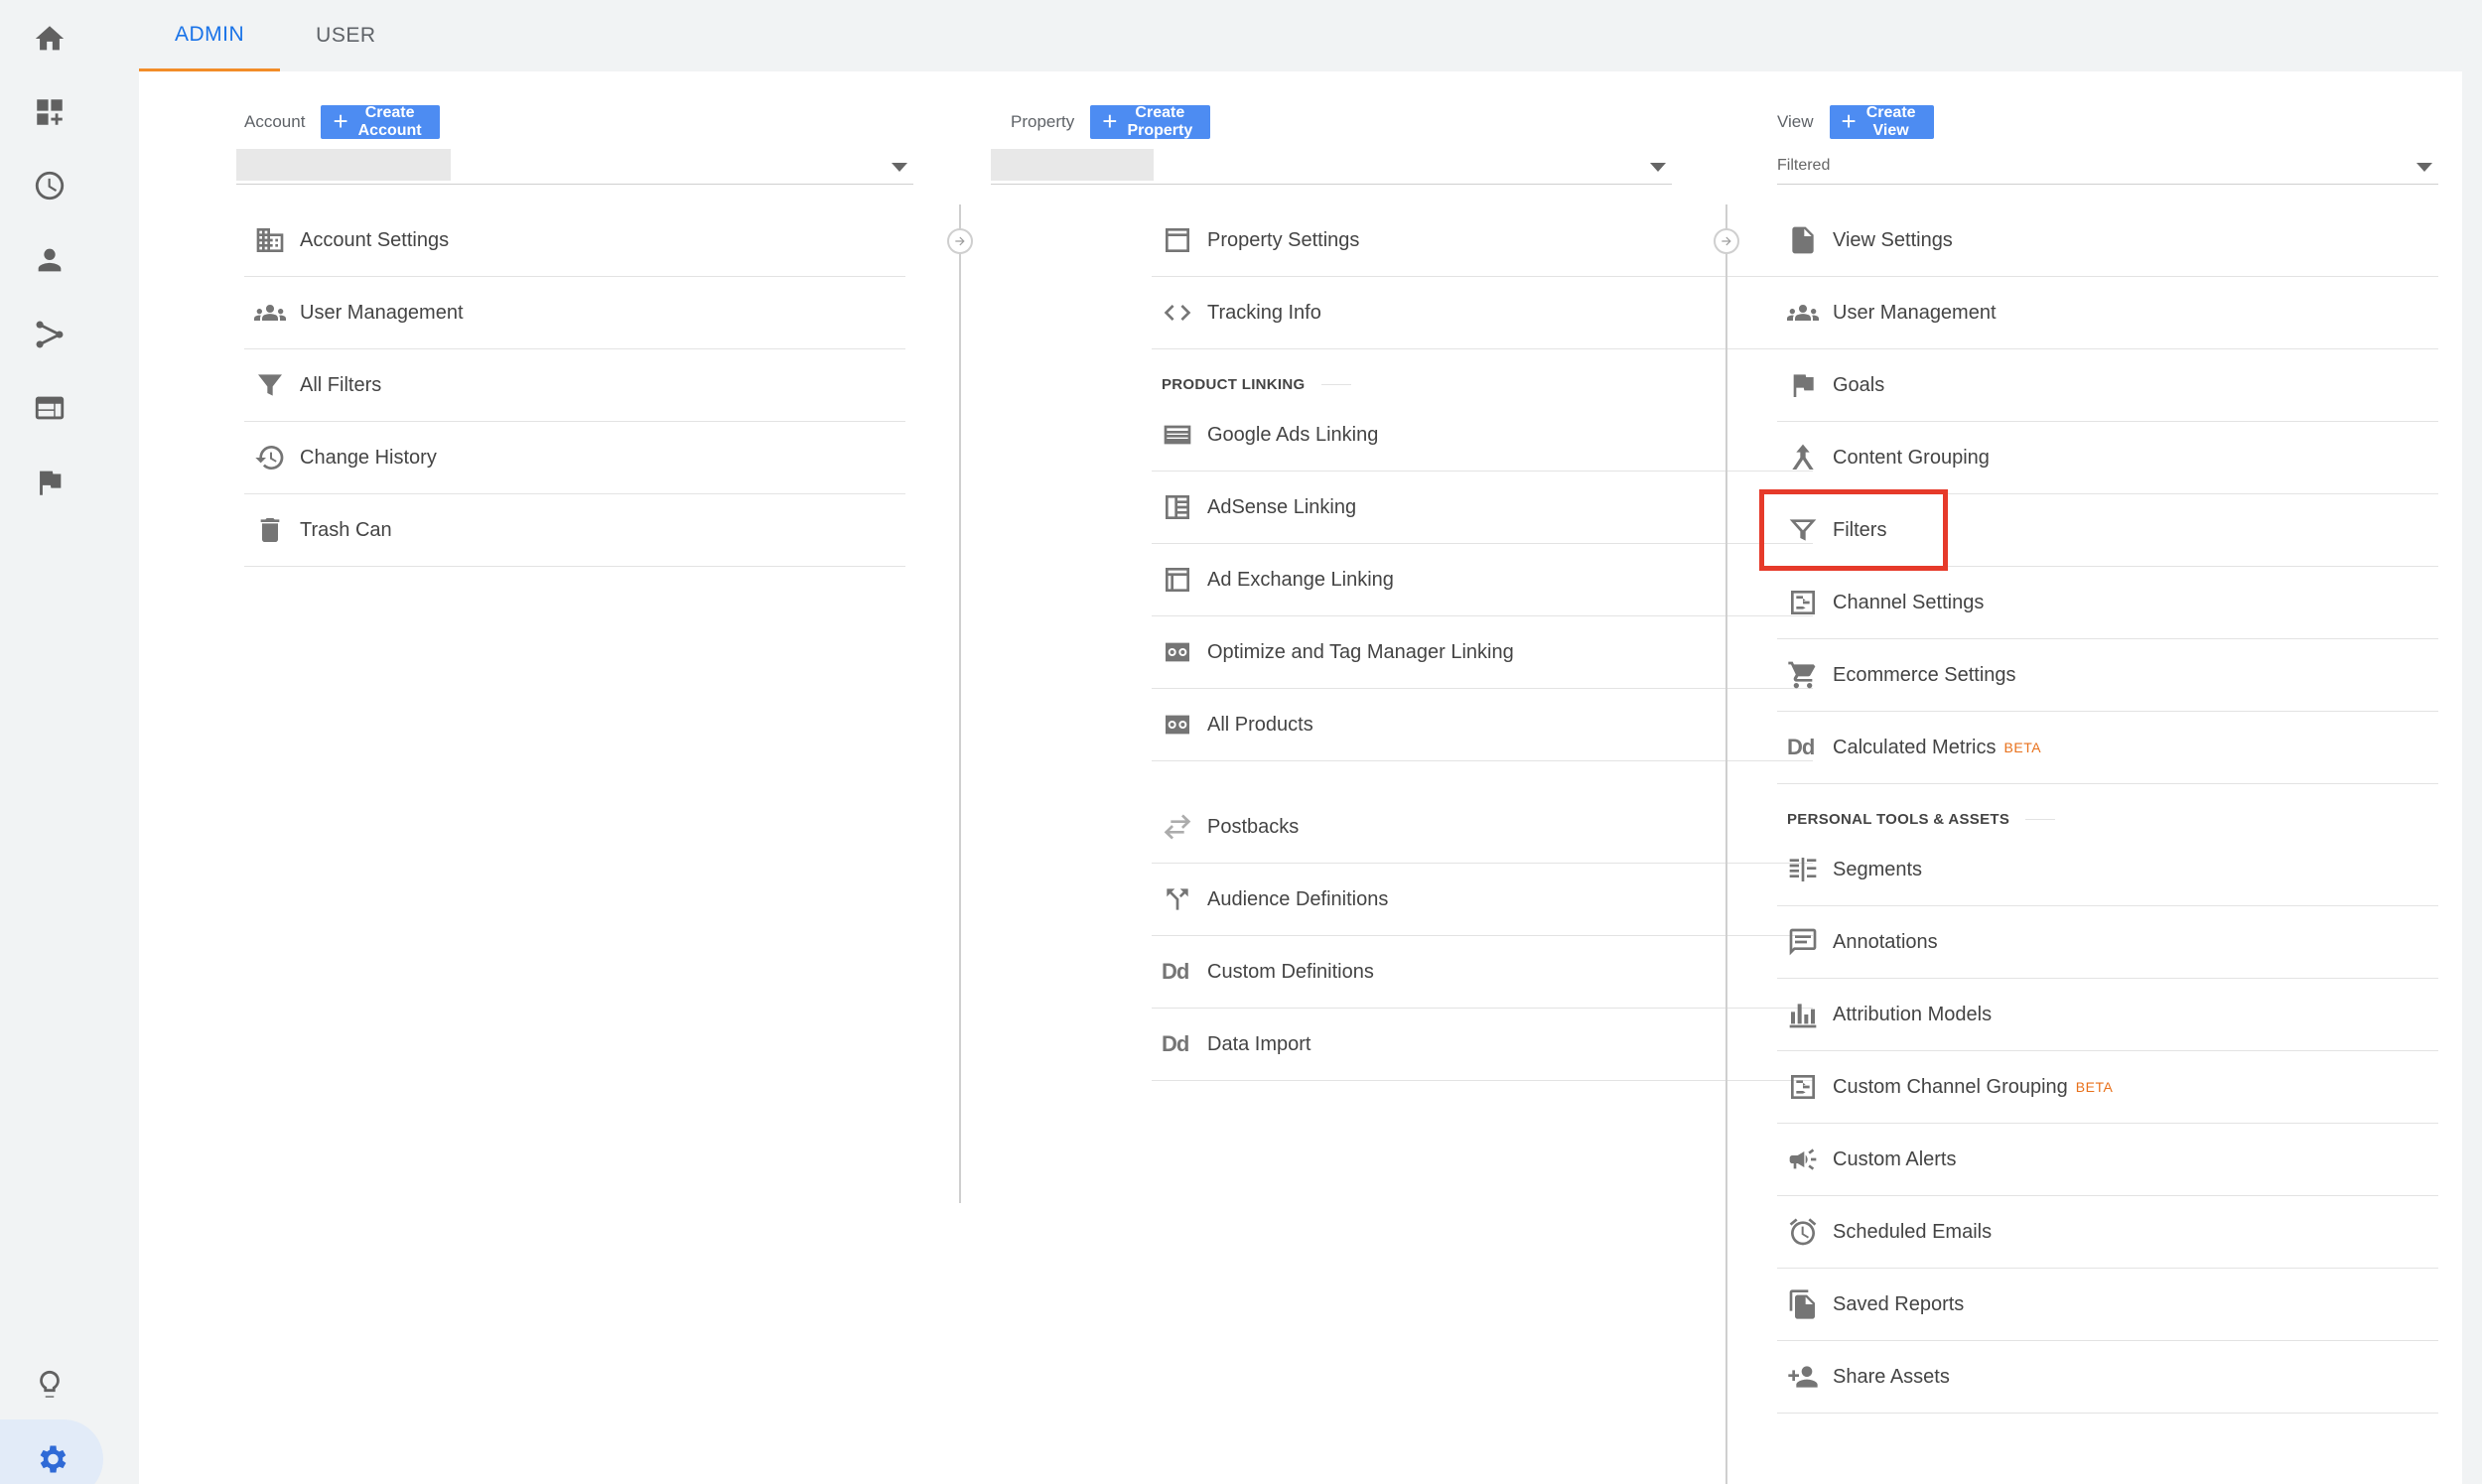  What do you see at coordinates (1895, 1158) in the screenshot?
I see `item-label: Custom Alerts` at bounding box center [1895, 1158].